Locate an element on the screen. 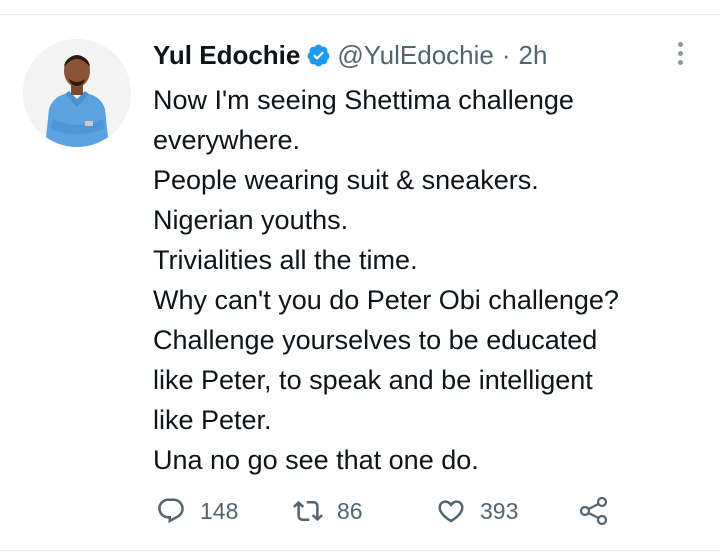  tweet-line: People wearing suit & sneakers. is located at coordinates (346, 180).